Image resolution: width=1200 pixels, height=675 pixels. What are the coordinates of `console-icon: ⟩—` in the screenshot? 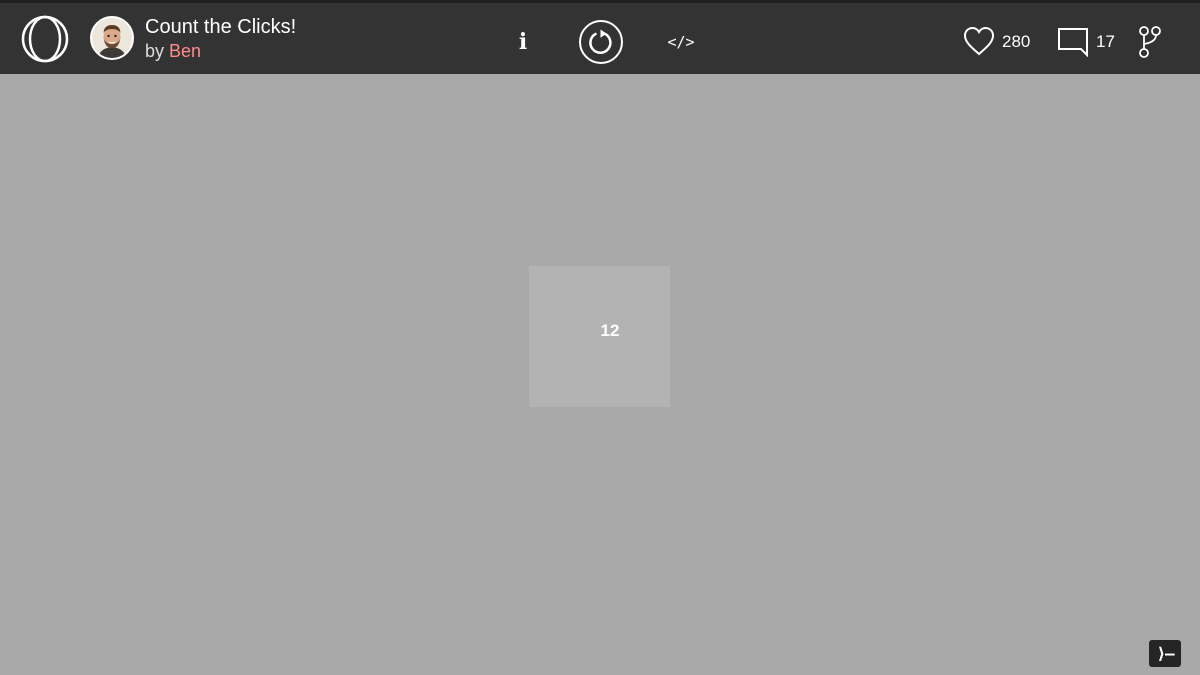 It's located at (1165, 653).